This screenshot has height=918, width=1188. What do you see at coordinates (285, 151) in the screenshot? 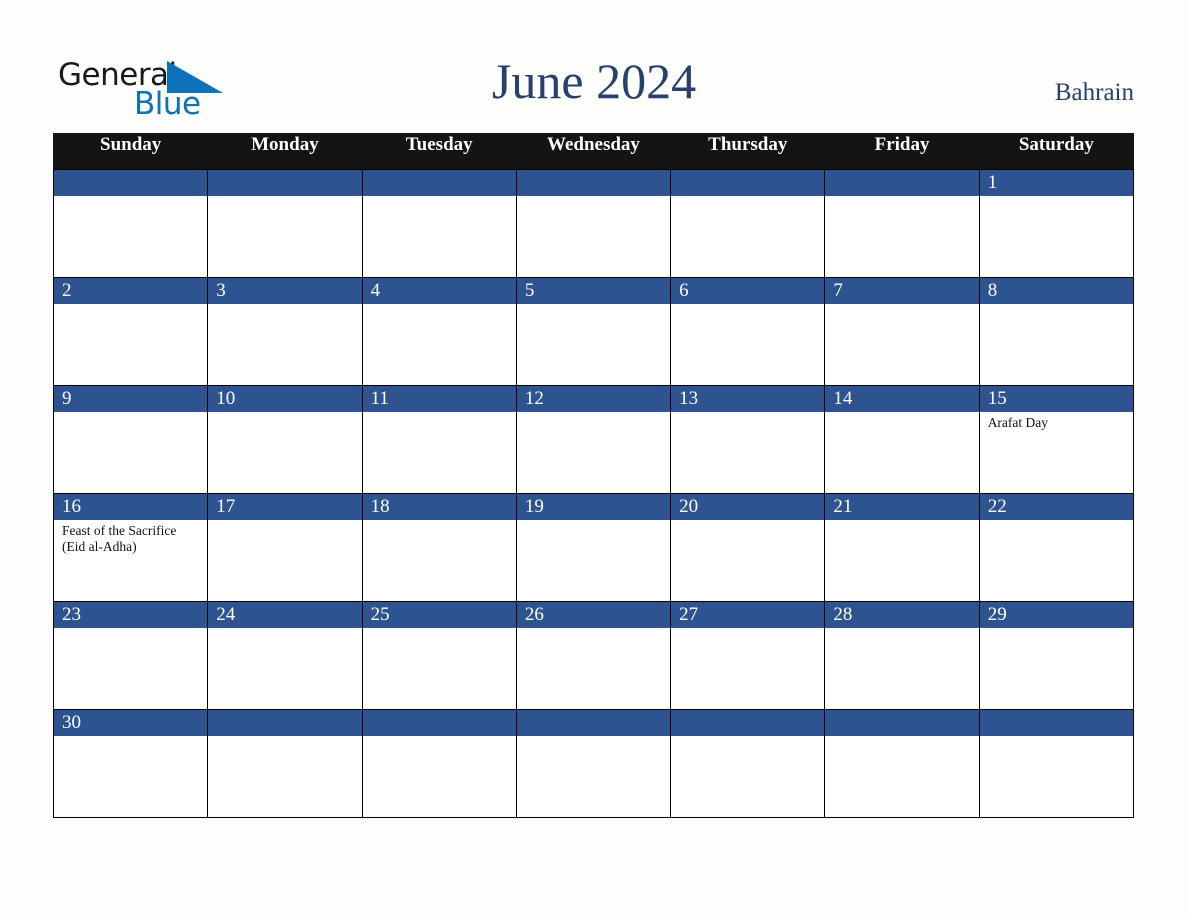
I see `weekday-header-monday: Monday` at bounding box center [285, 151].